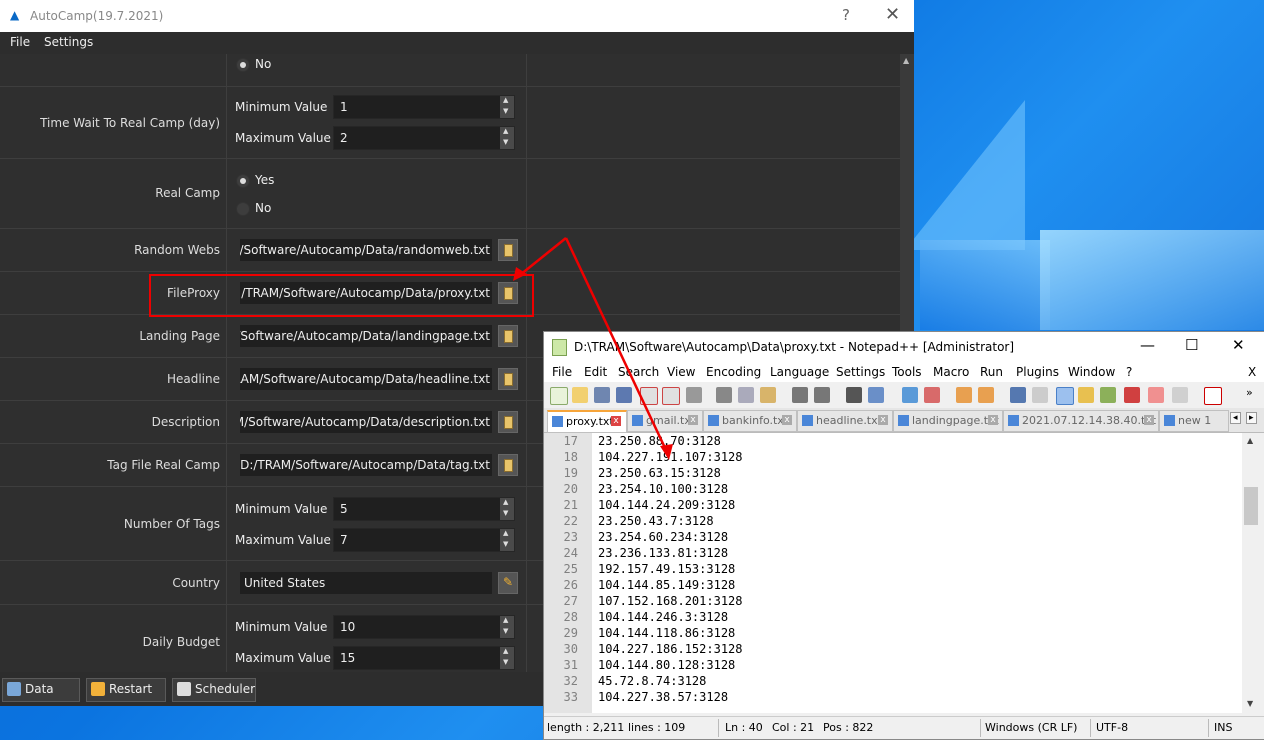 This screenshot has height=740, width=1264. What do you see at coordinates (1018, 395) in the screenshot?
I see `word-wrap-icon` at bounding box center [1018, 395].